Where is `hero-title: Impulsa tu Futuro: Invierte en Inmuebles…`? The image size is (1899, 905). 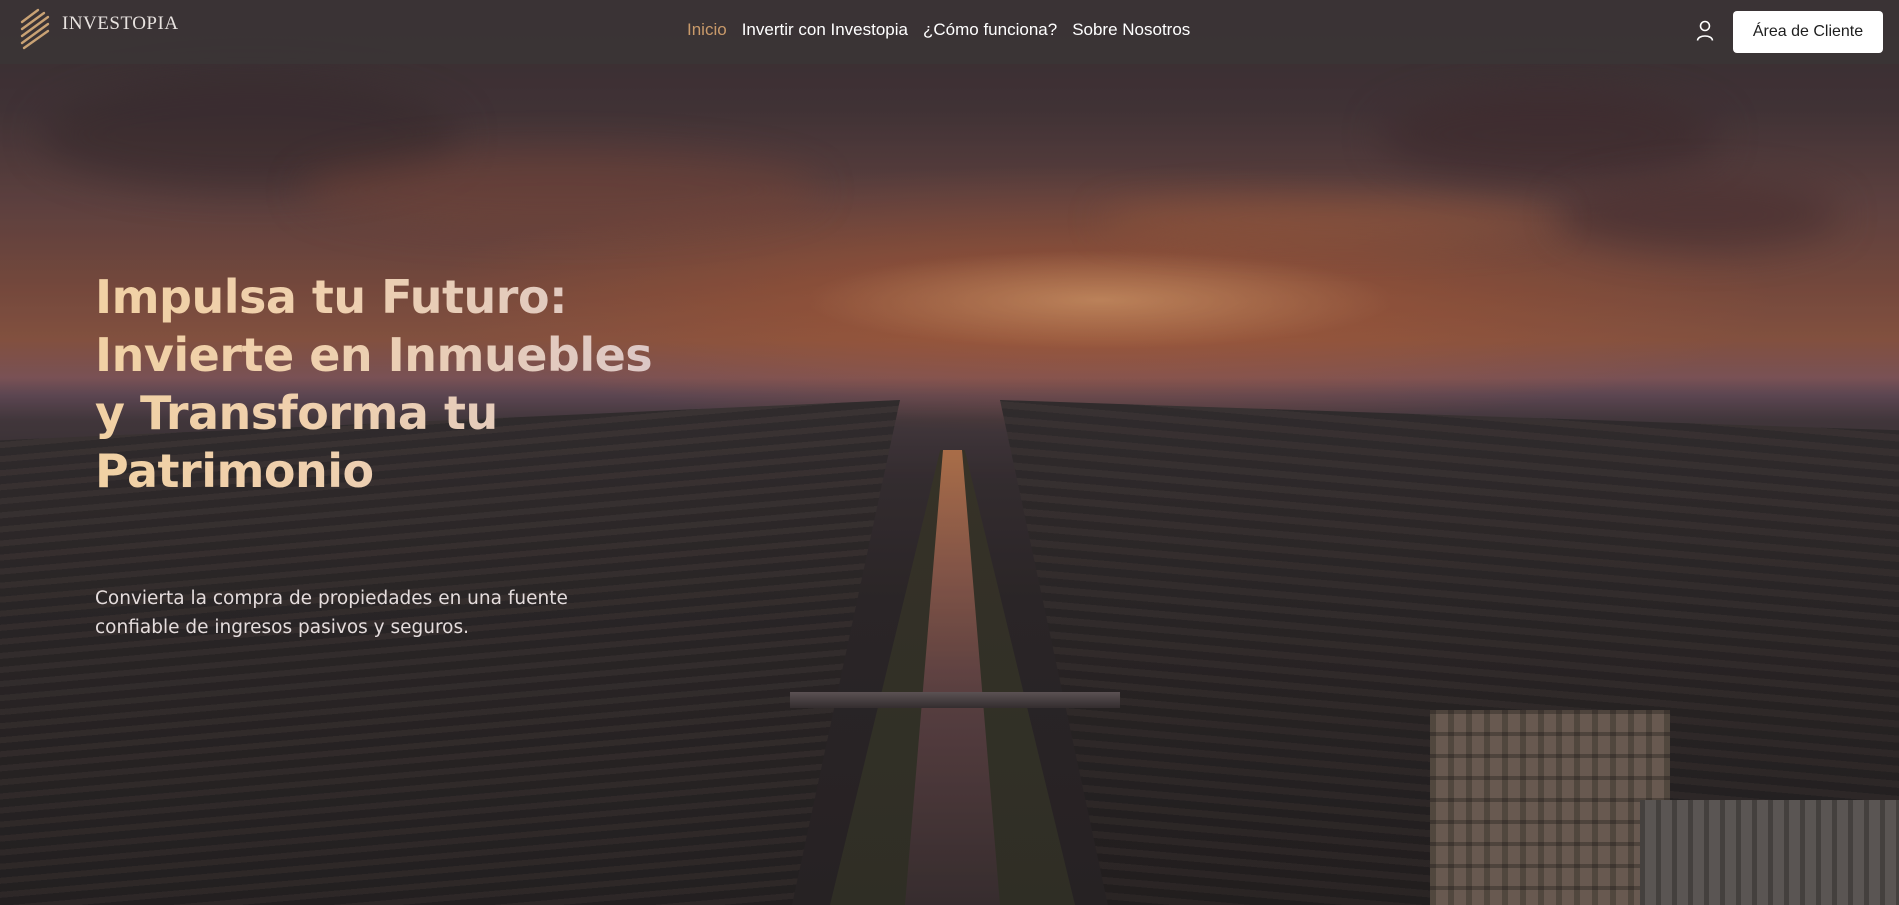
hero-title: Impulsa tu Futuro: Invierte en Inmuebles… is located at coordinates (375, 384).